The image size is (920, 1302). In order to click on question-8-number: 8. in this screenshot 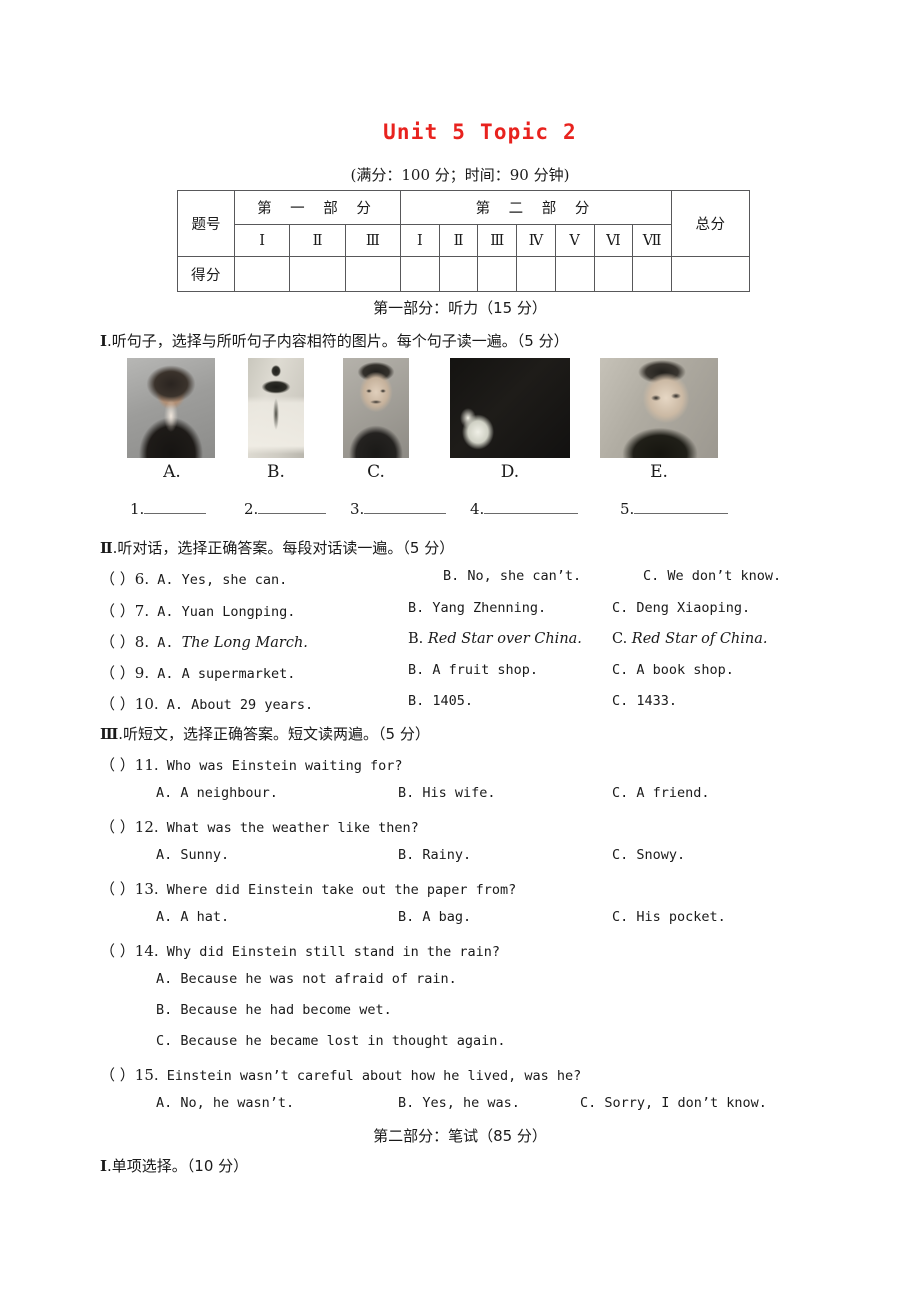, I will do `click(142, 642)`.